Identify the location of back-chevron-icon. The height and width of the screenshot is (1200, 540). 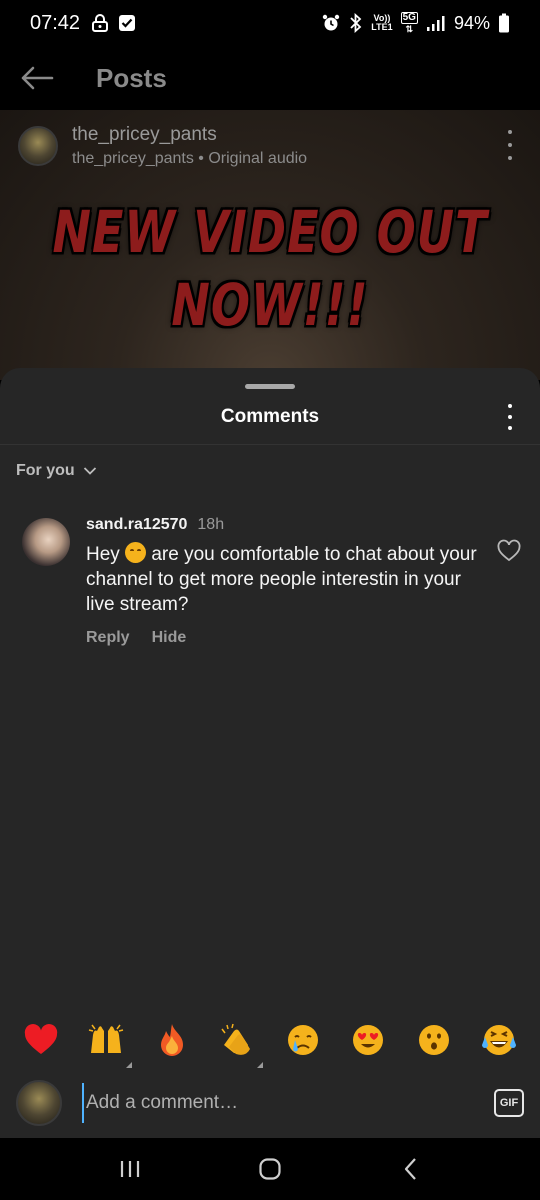
(410, 1169).